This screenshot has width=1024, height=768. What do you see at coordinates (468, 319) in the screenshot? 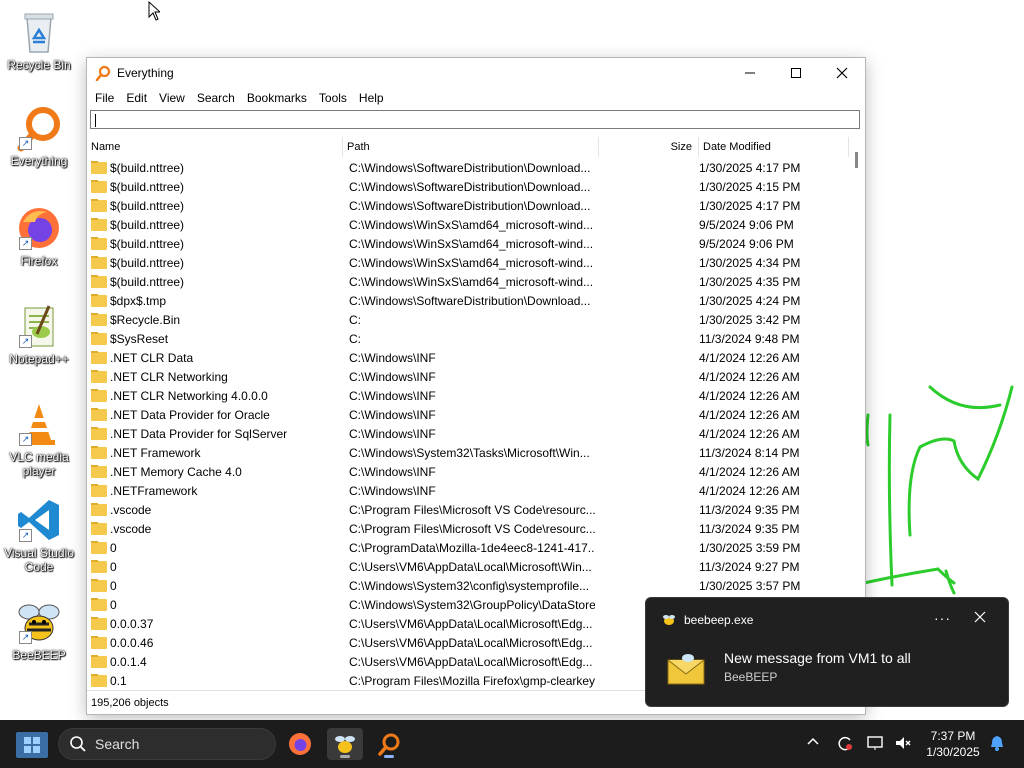
I see `table-row: $Recycle.Bin C: 1/30/2025 3:42 PM` at bounding box center [468, 319].